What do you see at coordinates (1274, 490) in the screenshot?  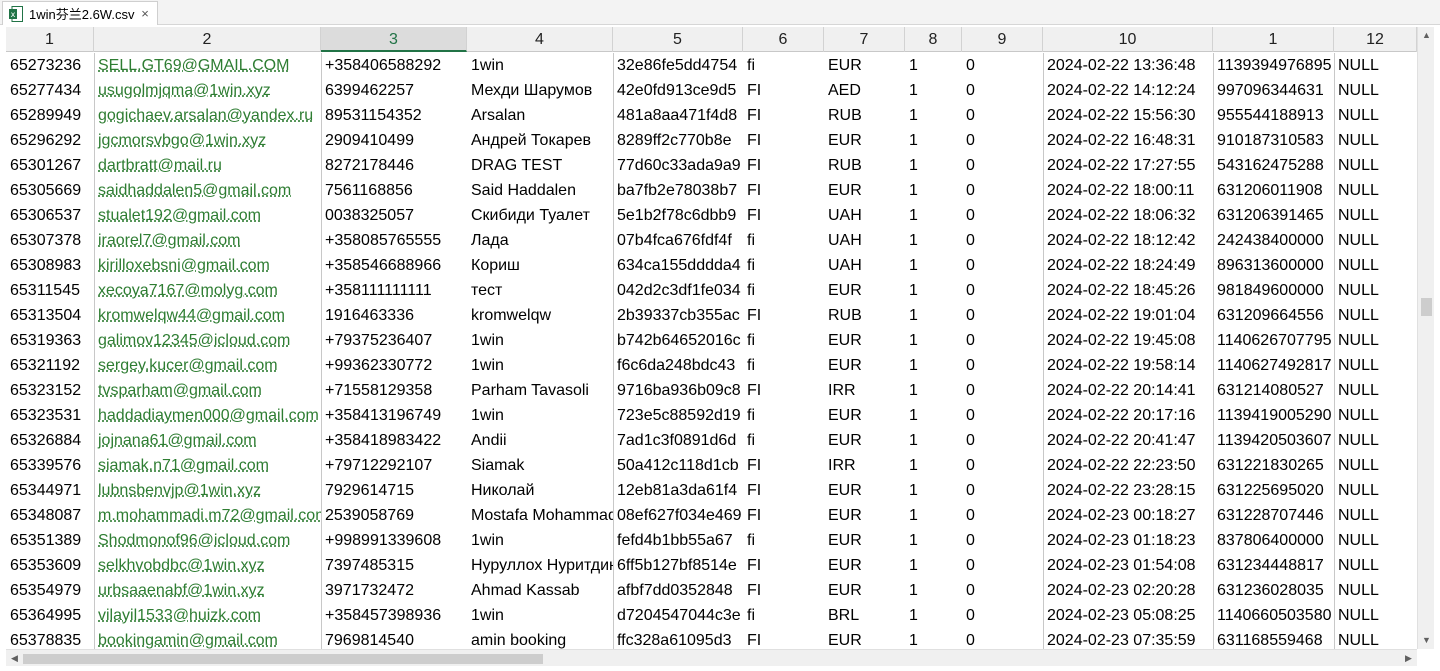 I see `table-cell: 631225695020` at bounding box center [1274, 490].